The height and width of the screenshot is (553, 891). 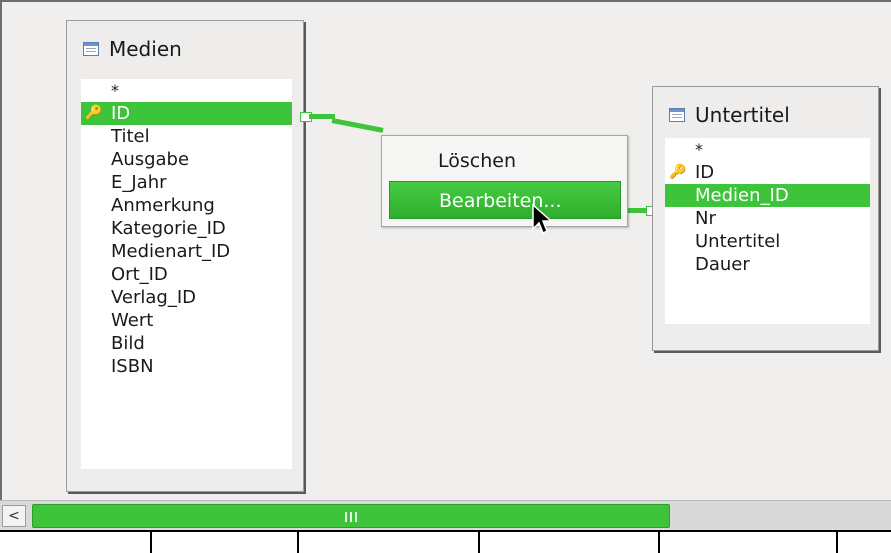 I want to click on horizontal-scrollbar: <, so click(x=445, y=515).